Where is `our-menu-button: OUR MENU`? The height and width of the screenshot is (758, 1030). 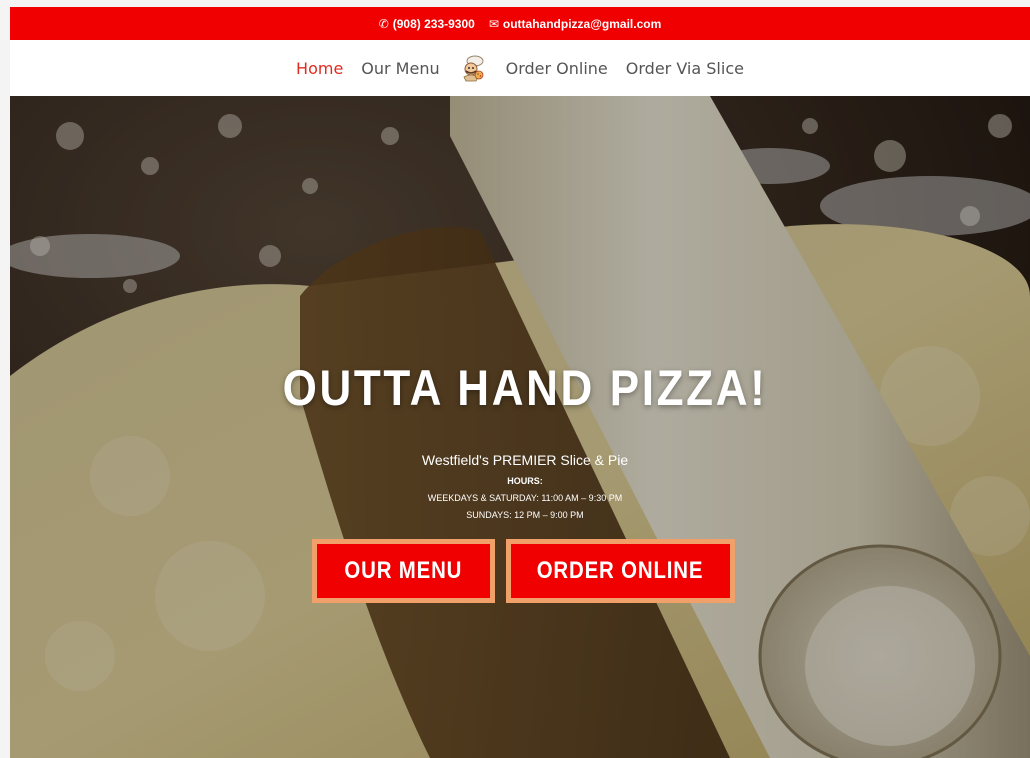
our-menu-button: OUR MENU is located at coordinates (403, 571).